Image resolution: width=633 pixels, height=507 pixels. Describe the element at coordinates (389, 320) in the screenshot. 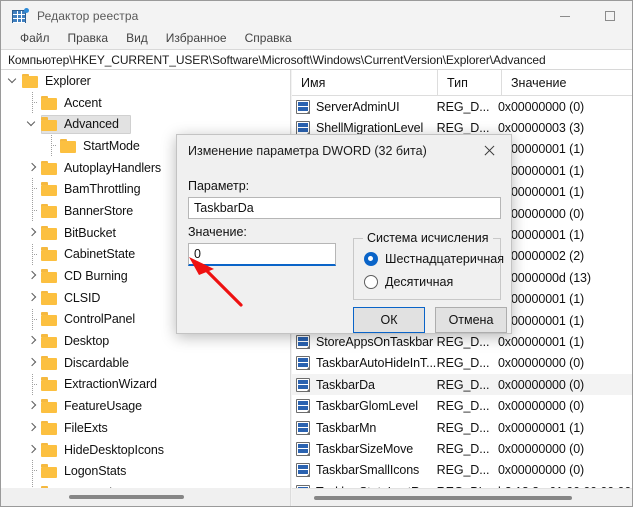

I see `ok-button: ОК` at that location.